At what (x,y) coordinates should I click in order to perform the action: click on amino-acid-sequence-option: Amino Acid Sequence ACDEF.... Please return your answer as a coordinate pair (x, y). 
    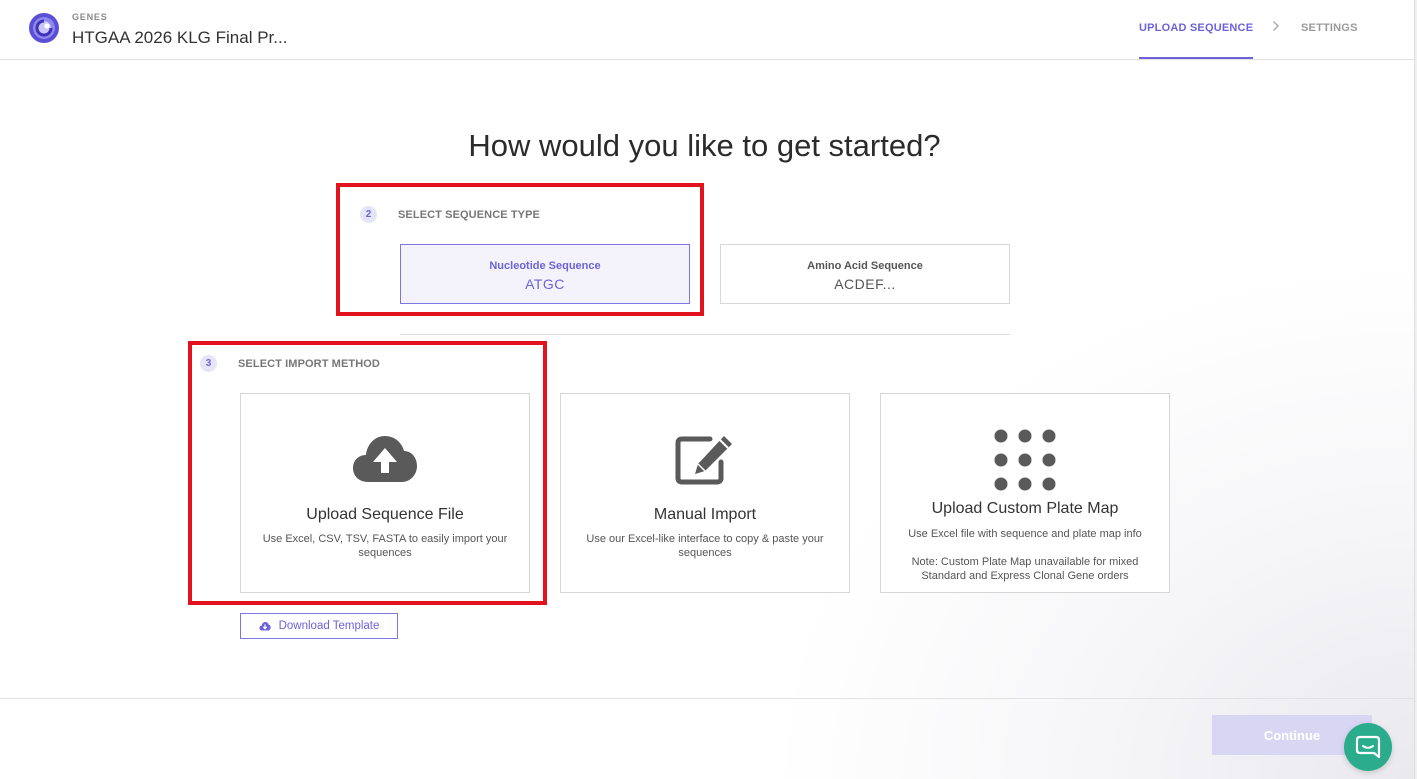
    Looking at the image, I should click on (865, 274).